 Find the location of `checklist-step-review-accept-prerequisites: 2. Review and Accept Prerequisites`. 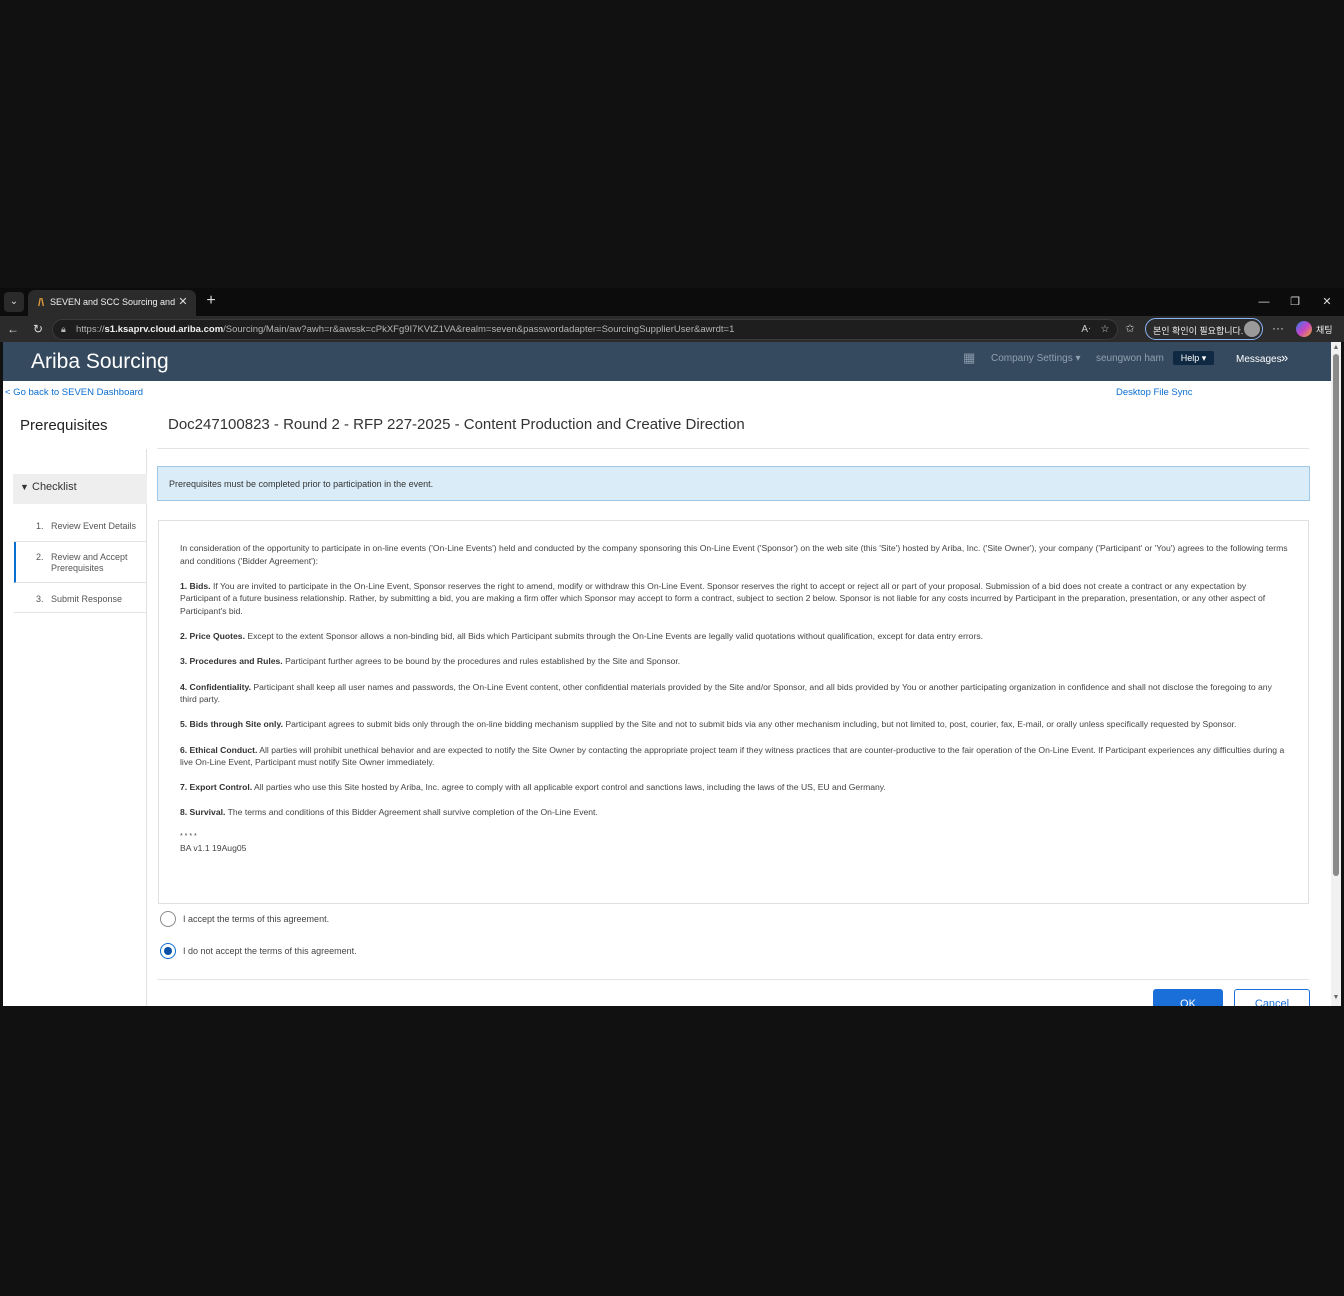

checklist-step-review-accept-prerequisites: 2. Review and Accept Prerequisites is located at coordinates (80, 562).